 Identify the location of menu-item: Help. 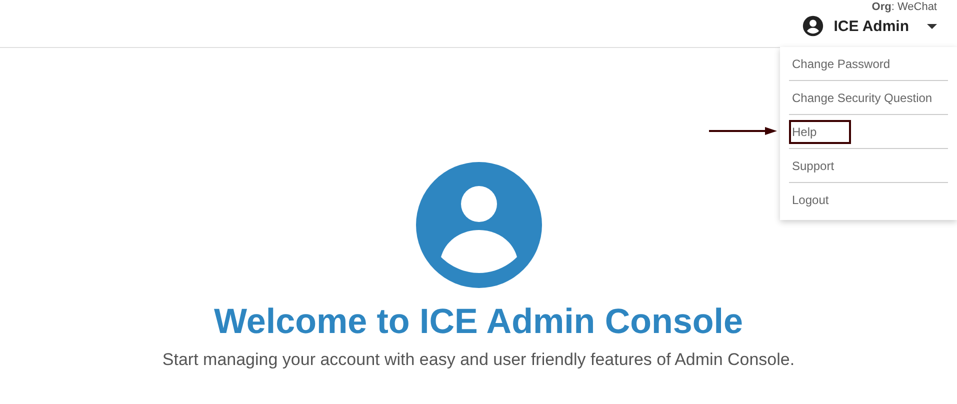
(820, 132).